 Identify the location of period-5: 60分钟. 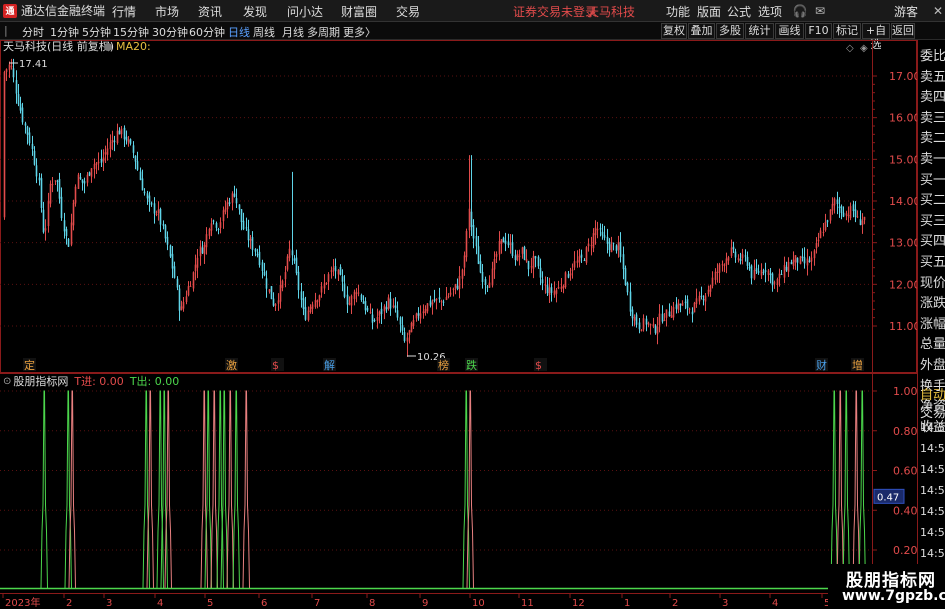
(207, 32).